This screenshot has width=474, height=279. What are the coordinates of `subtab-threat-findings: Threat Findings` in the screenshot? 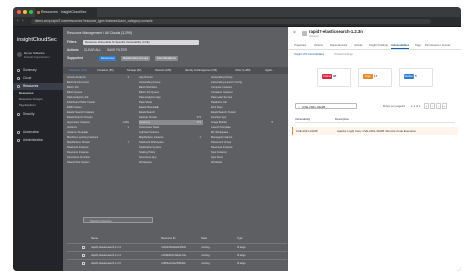 It's located at (343, 54).